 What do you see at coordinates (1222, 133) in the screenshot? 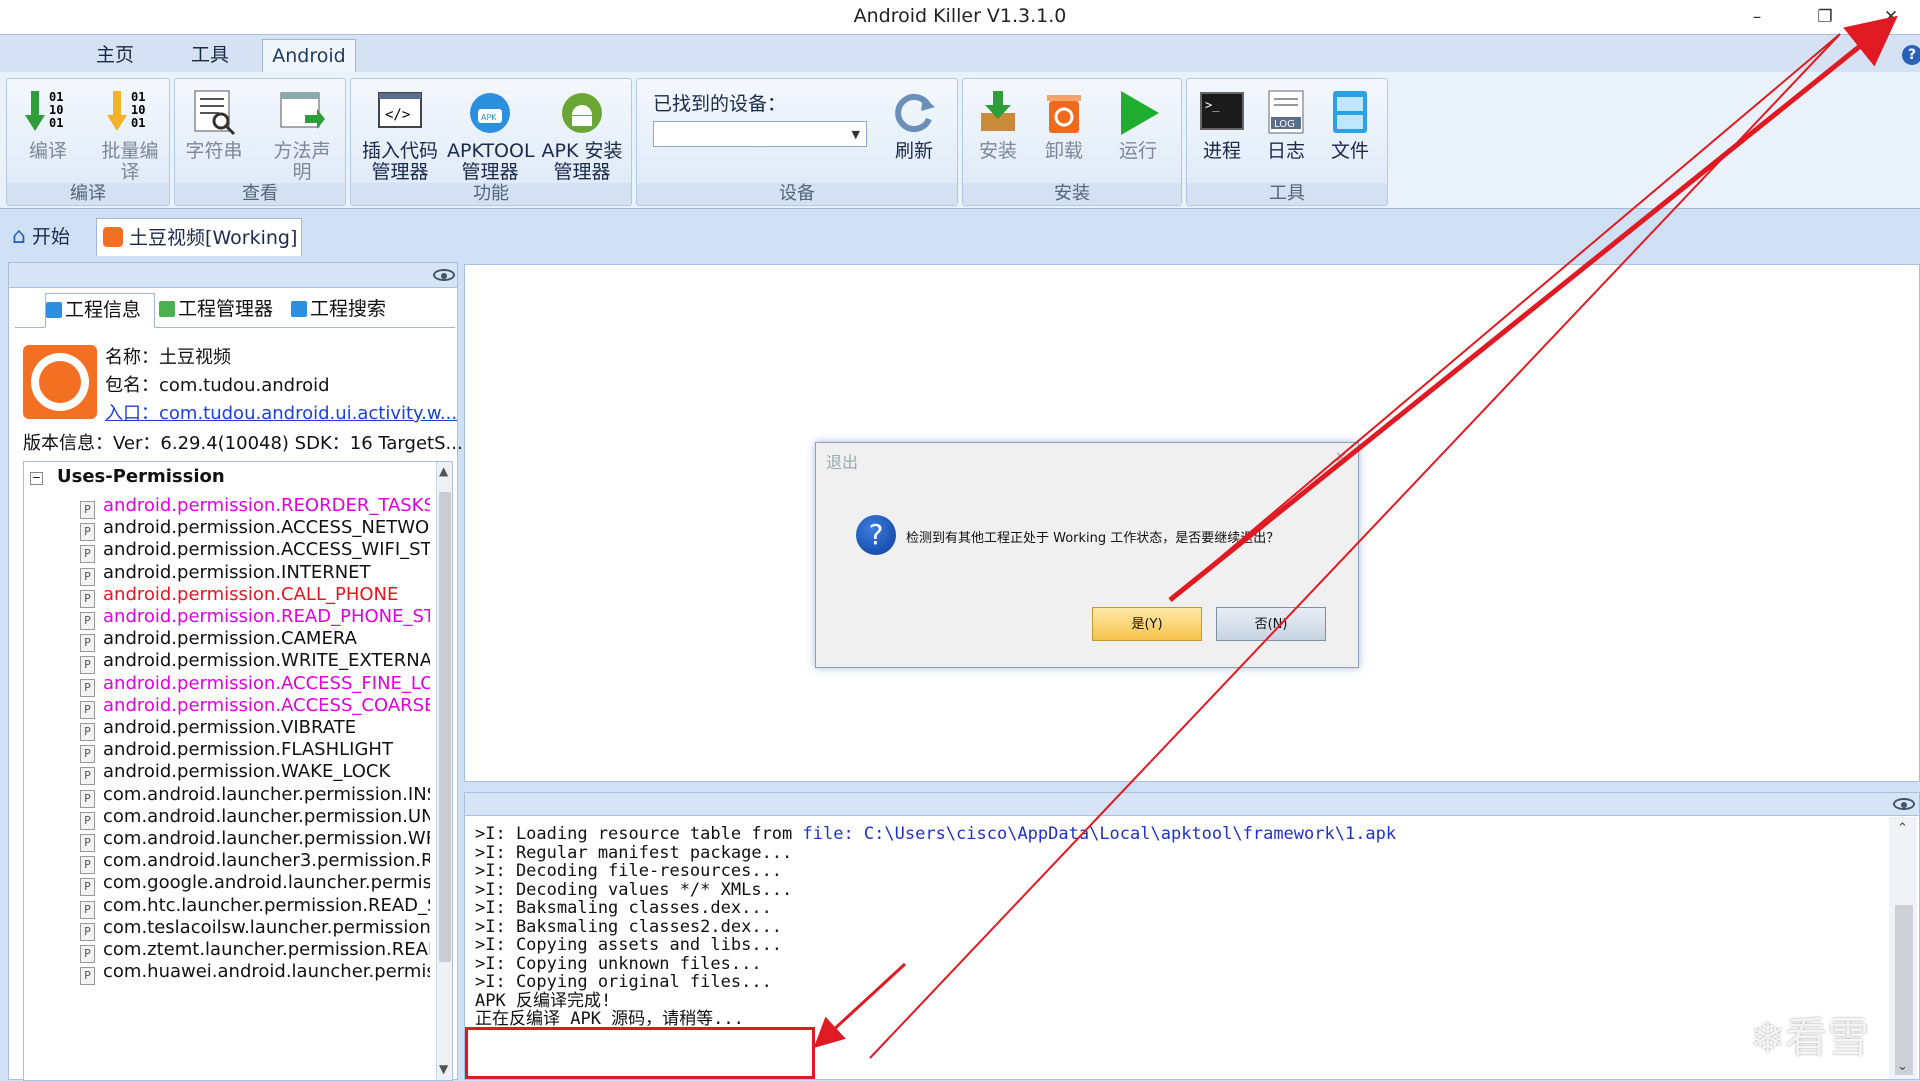
I see `process-button: >_ 进程` at bounding box center [1222, 133].